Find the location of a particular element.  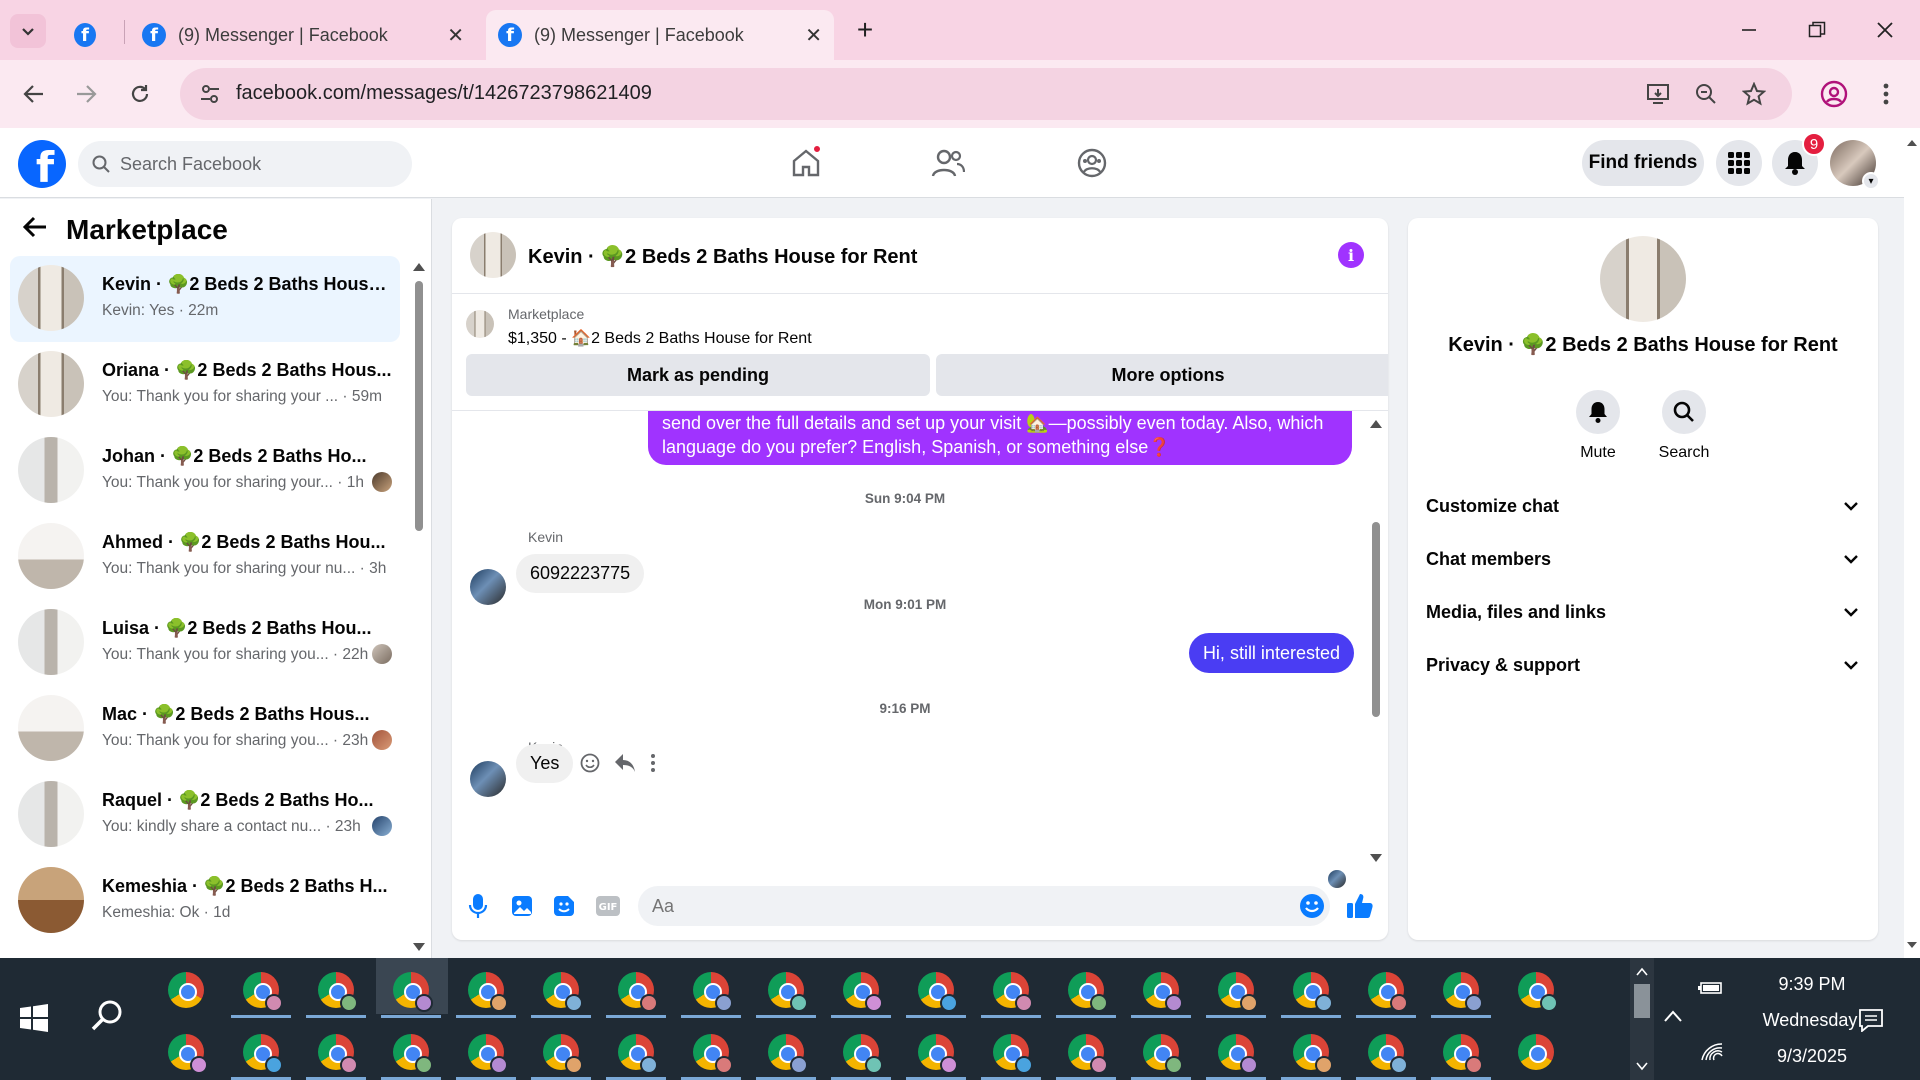

reload-button is located at coordinates (140, 94).